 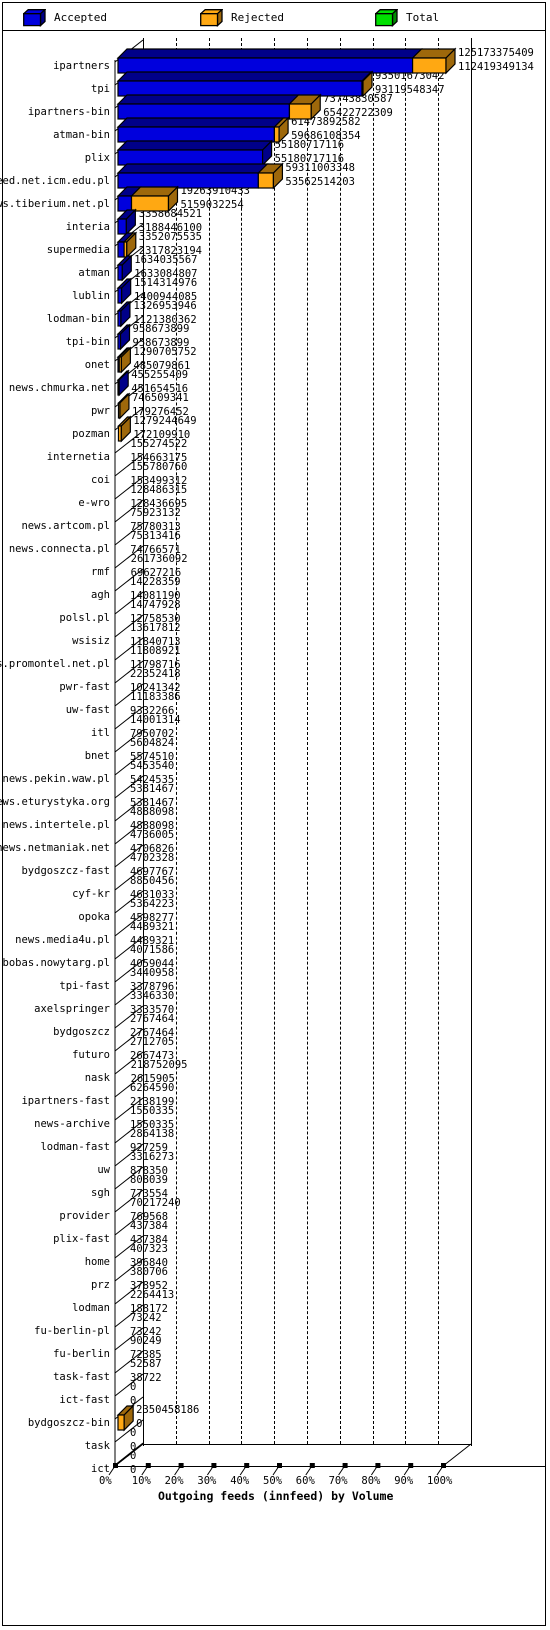 What do you see at coordinates (340, 741) in the screenshot?
I see `gridline-60pct` at bounding box center [340, 741].